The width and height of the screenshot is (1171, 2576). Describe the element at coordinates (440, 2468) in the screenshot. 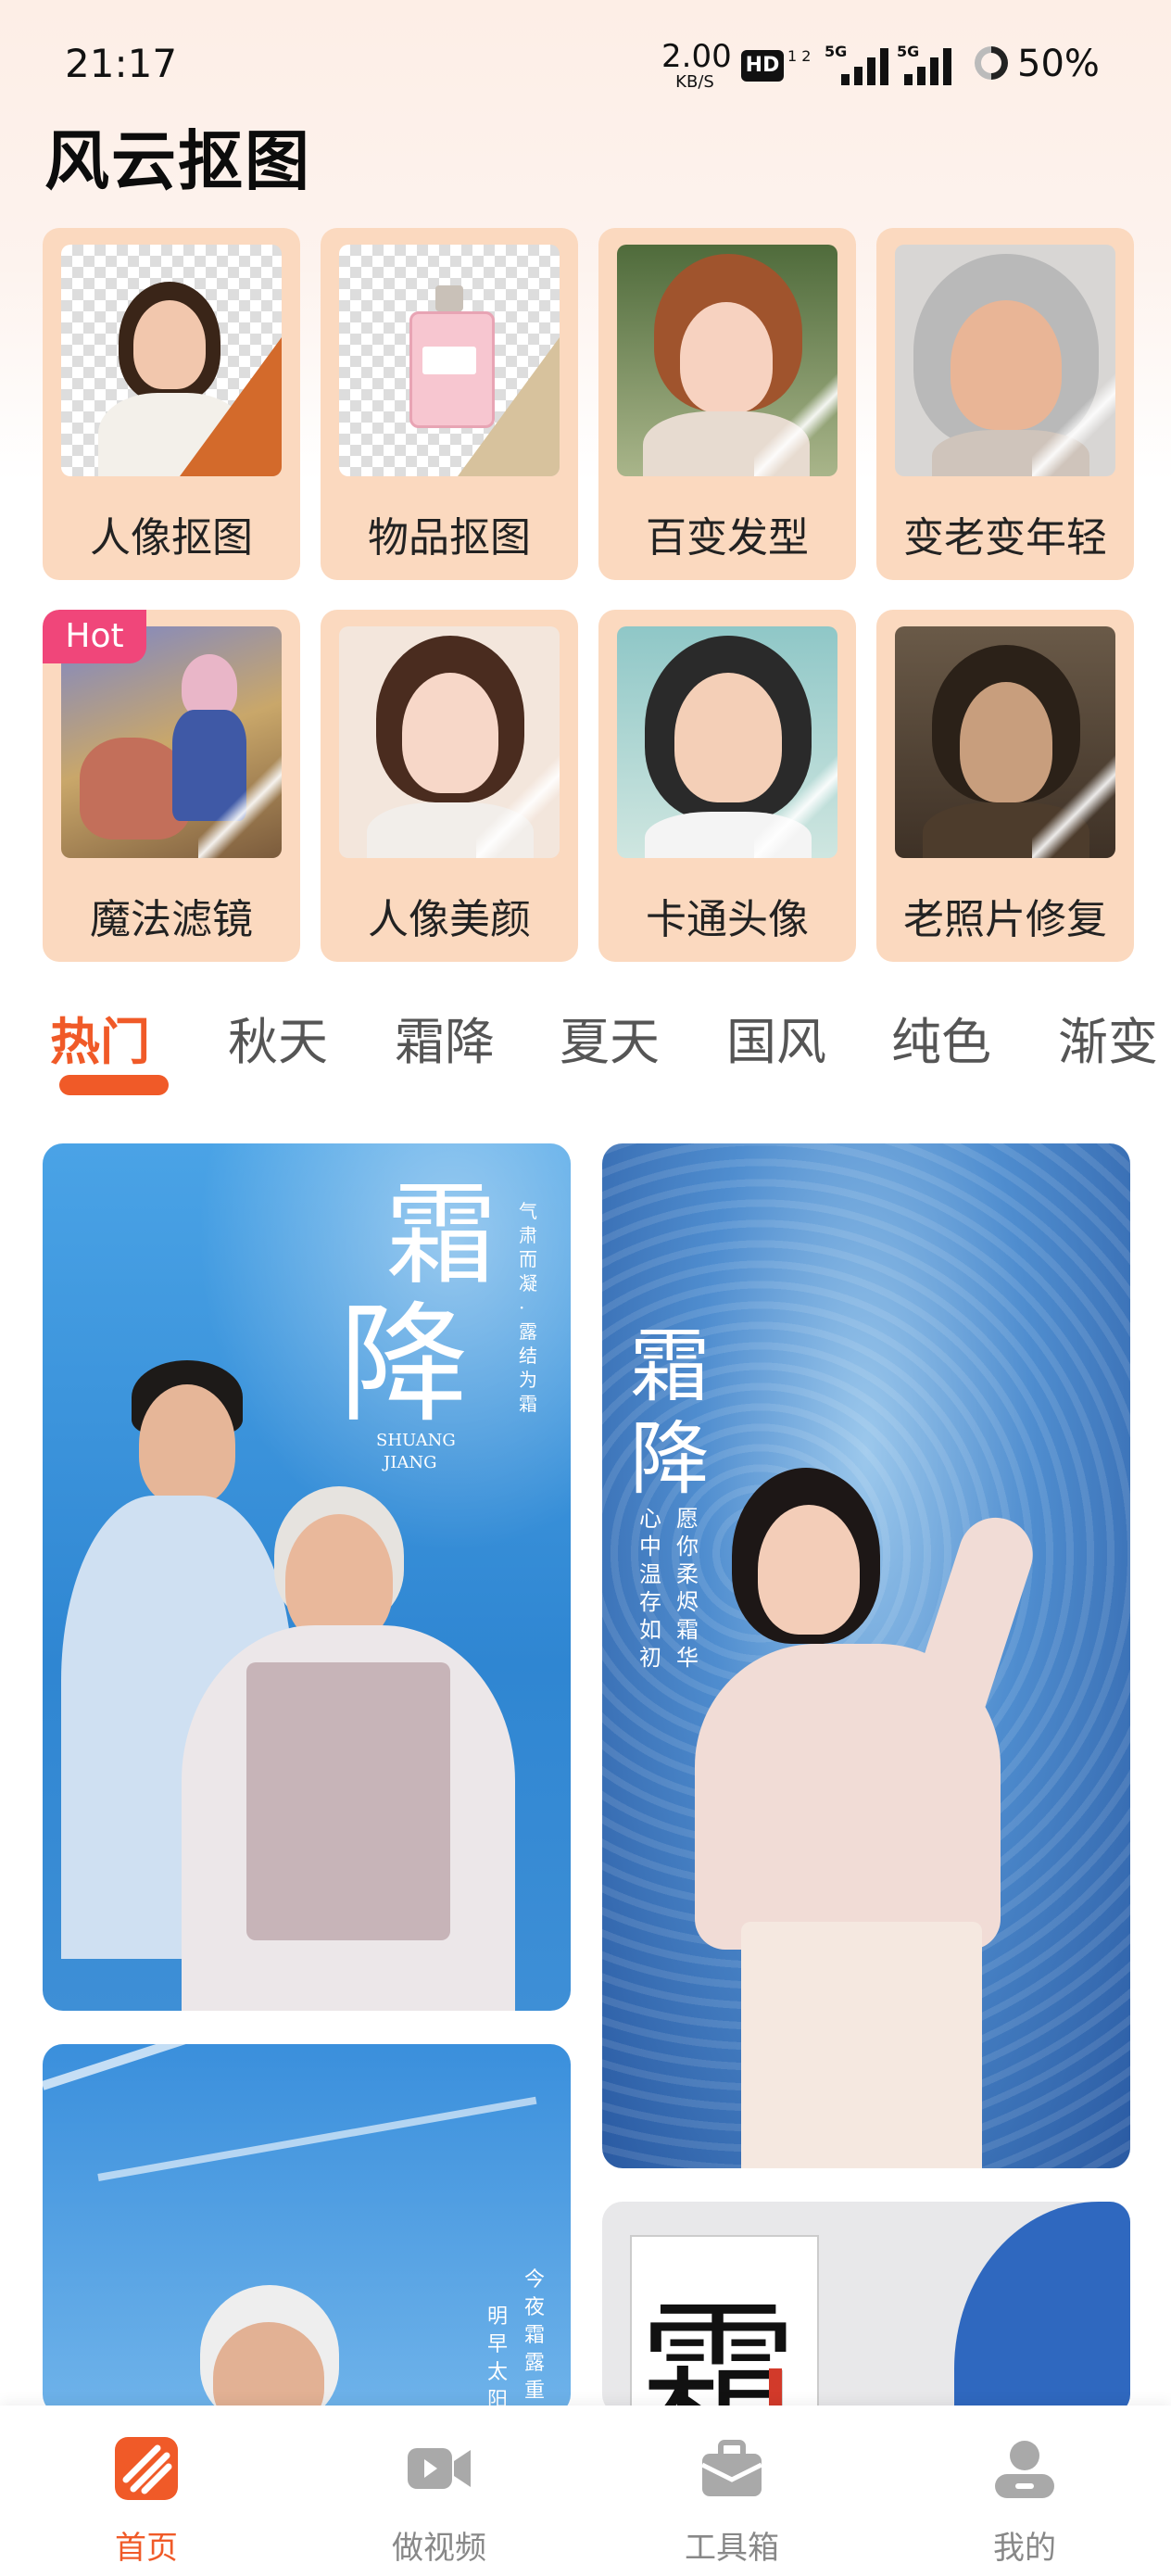

I see `video-camera-icon` at that location.